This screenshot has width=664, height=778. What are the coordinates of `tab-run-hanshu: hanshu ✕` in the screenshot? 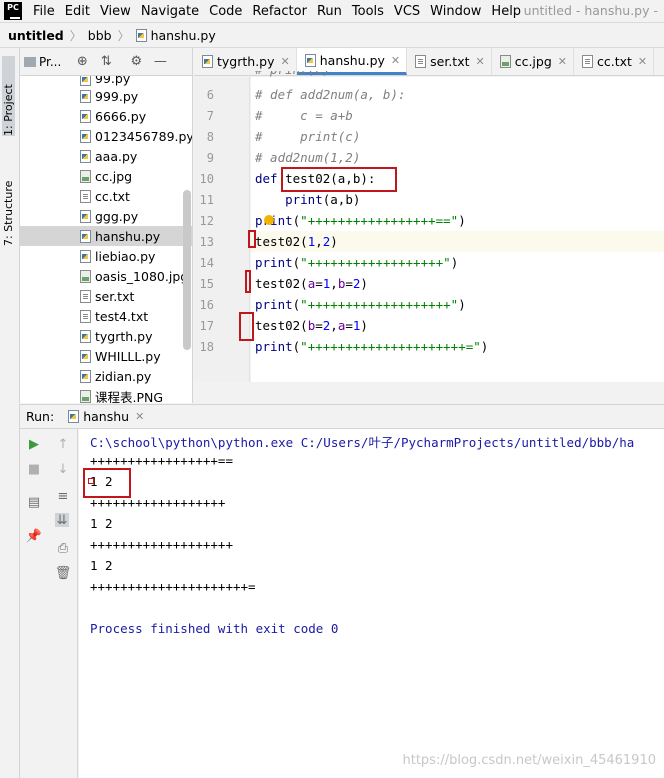 It's located at (106, 416).